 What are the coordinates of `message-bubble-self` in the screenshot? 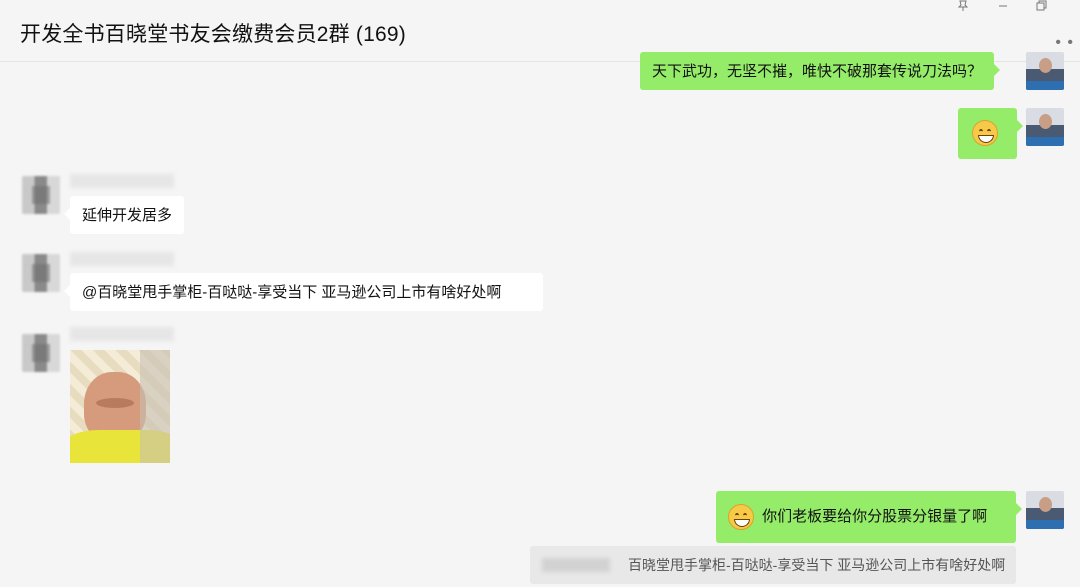 It's located at (990, 133).